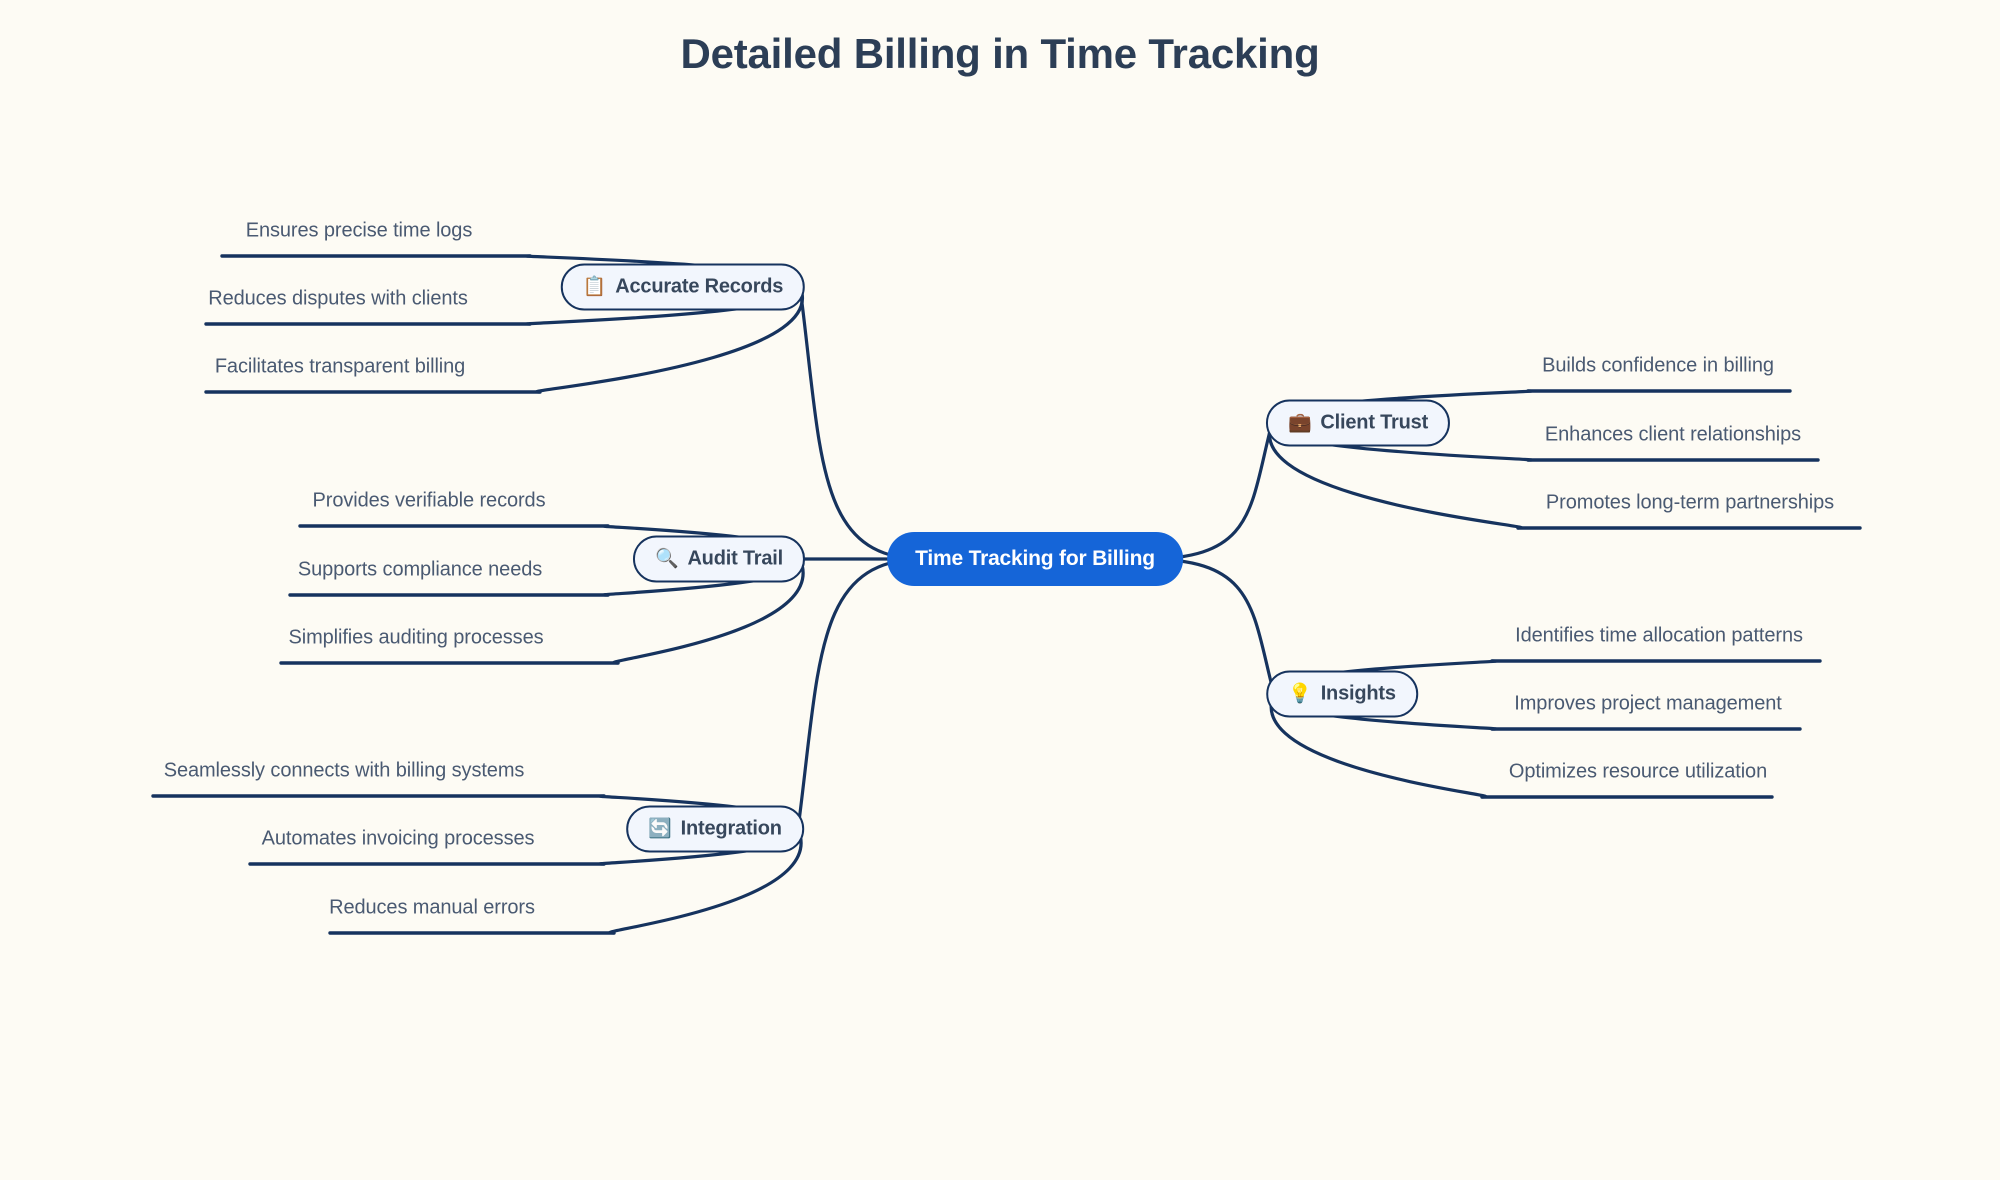 This screenshot has width=2000, height=1180. Describe the element at coordinates (338, 299) in the screenshot. I see `leaf-label: Reduces disputes with clients` at that location.